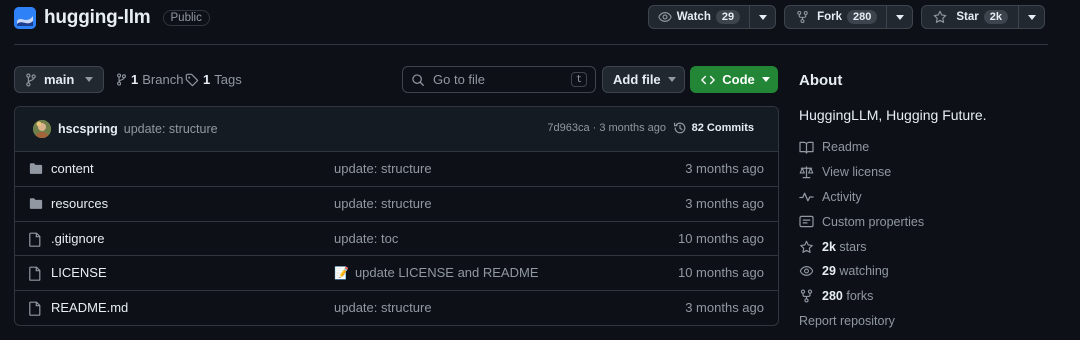 Image resolution: width=1080 pixels, height=340 pixels. Describe the element at coordinates (864, 271) in the screenshot. I see `watching-label: watching` at that location.